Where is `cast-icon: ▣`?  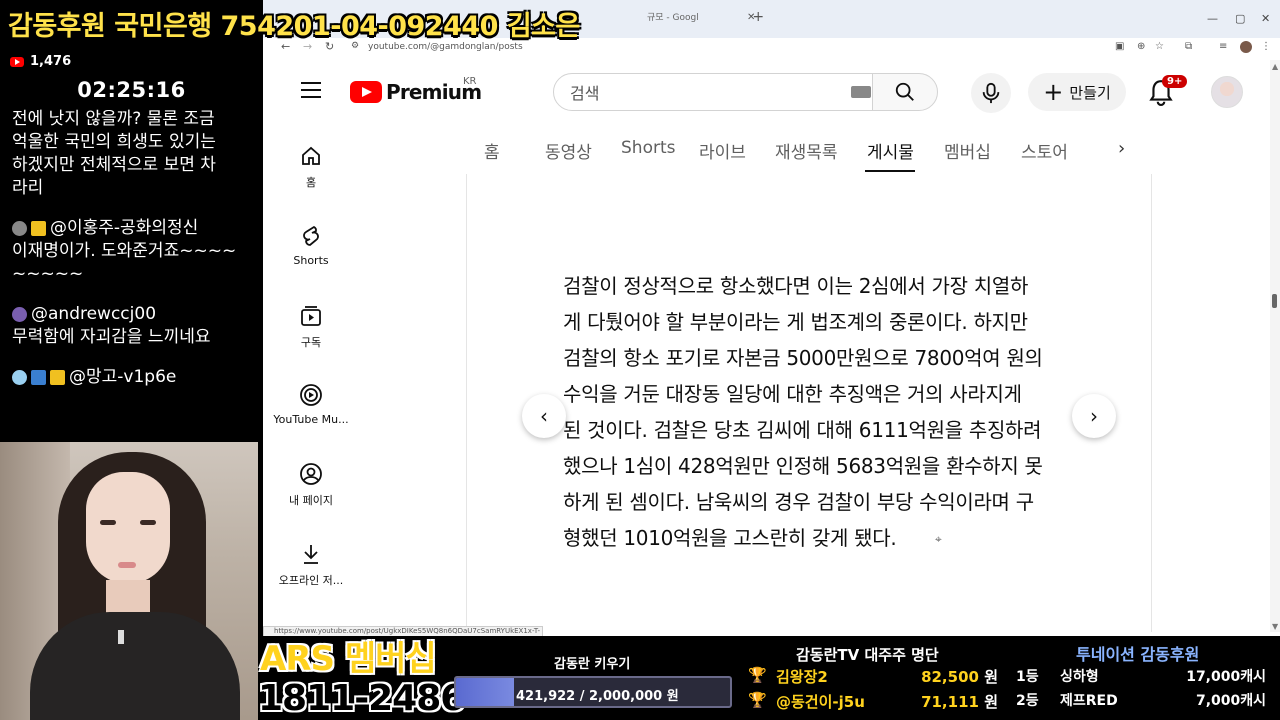
cast-icon: ▣ is located at coordinates (1119, 46).